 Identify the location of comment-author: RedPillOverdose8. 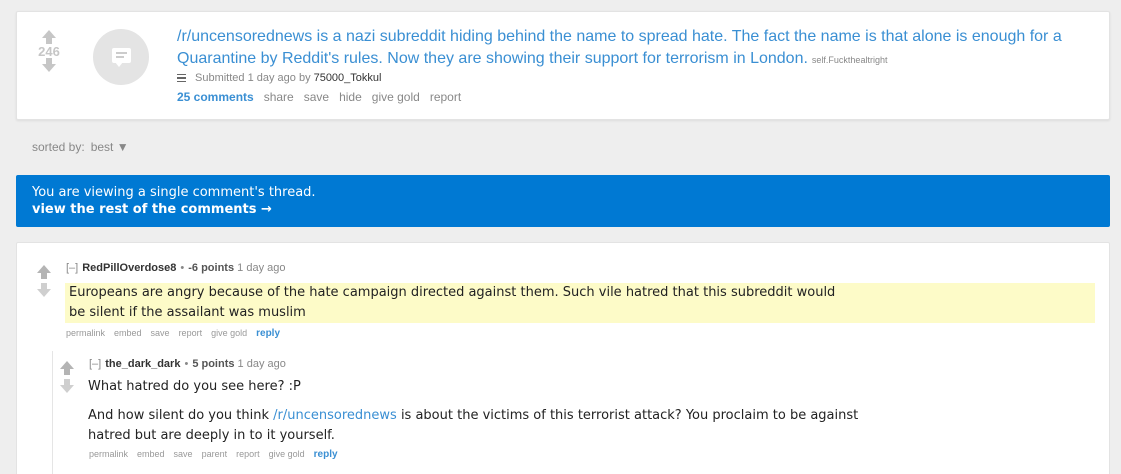
(129, 268).